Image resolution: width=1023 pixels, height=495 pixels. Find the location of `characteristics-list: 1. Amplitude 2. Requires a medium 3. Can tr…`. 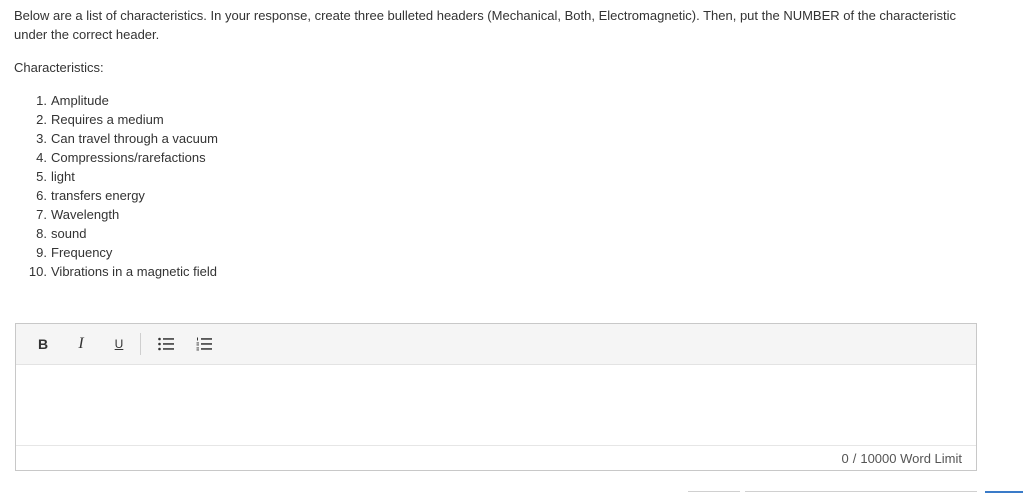

characteristics-list: 1. Amplitude 2. Requires a medium 3. Can tr… is located at coordinates (116, 186).